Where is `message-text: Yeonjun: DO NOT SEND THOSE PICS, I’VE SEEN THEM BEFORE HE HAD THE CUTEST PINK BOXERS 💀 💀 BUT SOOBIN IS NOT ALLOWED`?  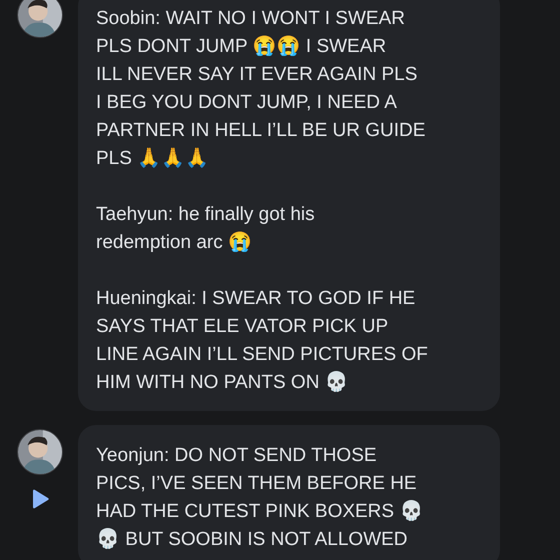
message-text: Yeonjun: DO NOT SEND THOSE PICS, I’VE SEEN THEM BEFORE HE HAD THE CUTEST PINK BOXERS 💀 💀 BUT SOOBIN IS NOT ALLOWED is located at coordinates (260, 498).